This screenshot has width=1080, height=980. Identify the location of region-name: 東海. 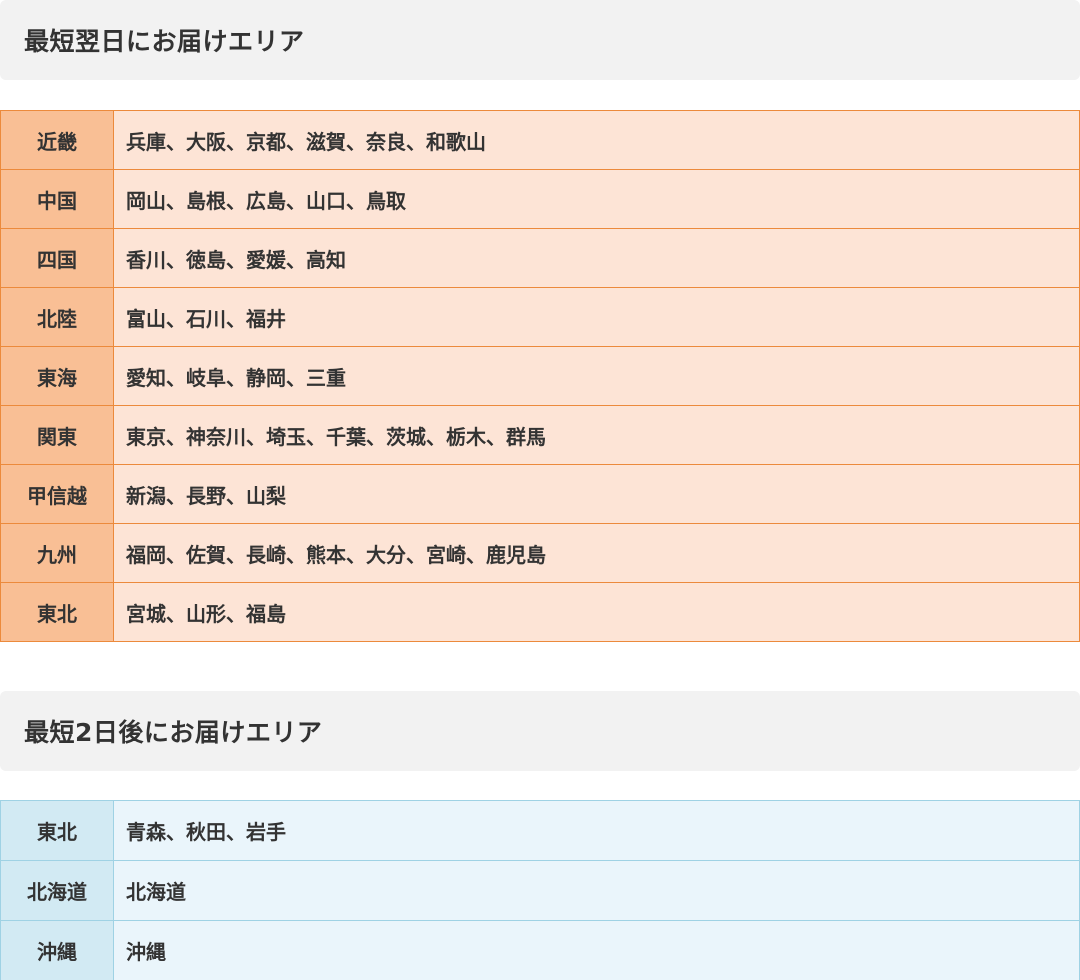
(57, 376).